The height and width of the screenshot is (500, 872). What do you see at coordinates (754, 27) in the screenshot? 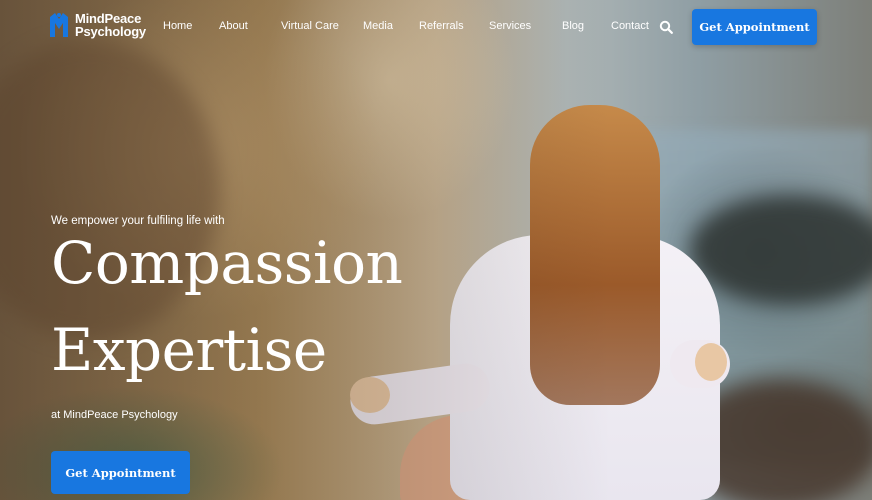
I see `header-get-appointment-button: Get Appointment` at bounding box center [754, 27].